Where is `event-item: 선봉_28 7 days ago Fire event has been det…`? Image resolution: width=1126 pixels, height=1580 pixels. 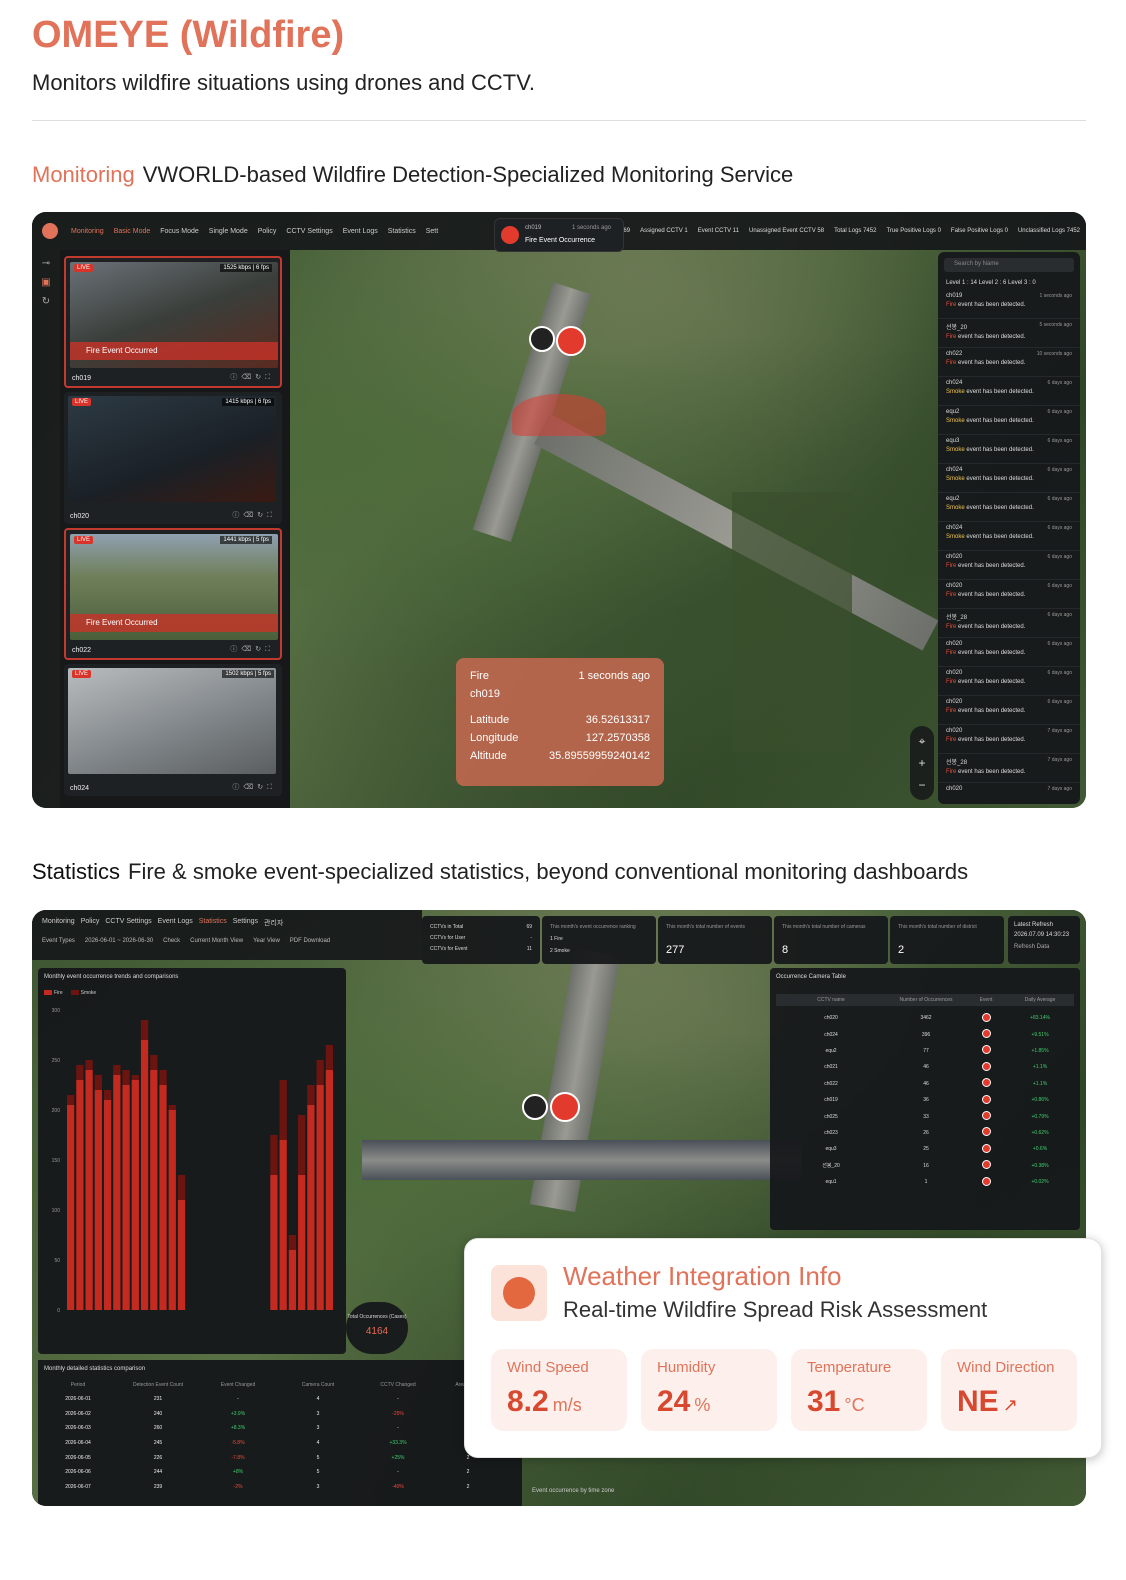
event-item: 선봉_28 7 days ago Fire event has been det… is located at coordinates (1009, 768).